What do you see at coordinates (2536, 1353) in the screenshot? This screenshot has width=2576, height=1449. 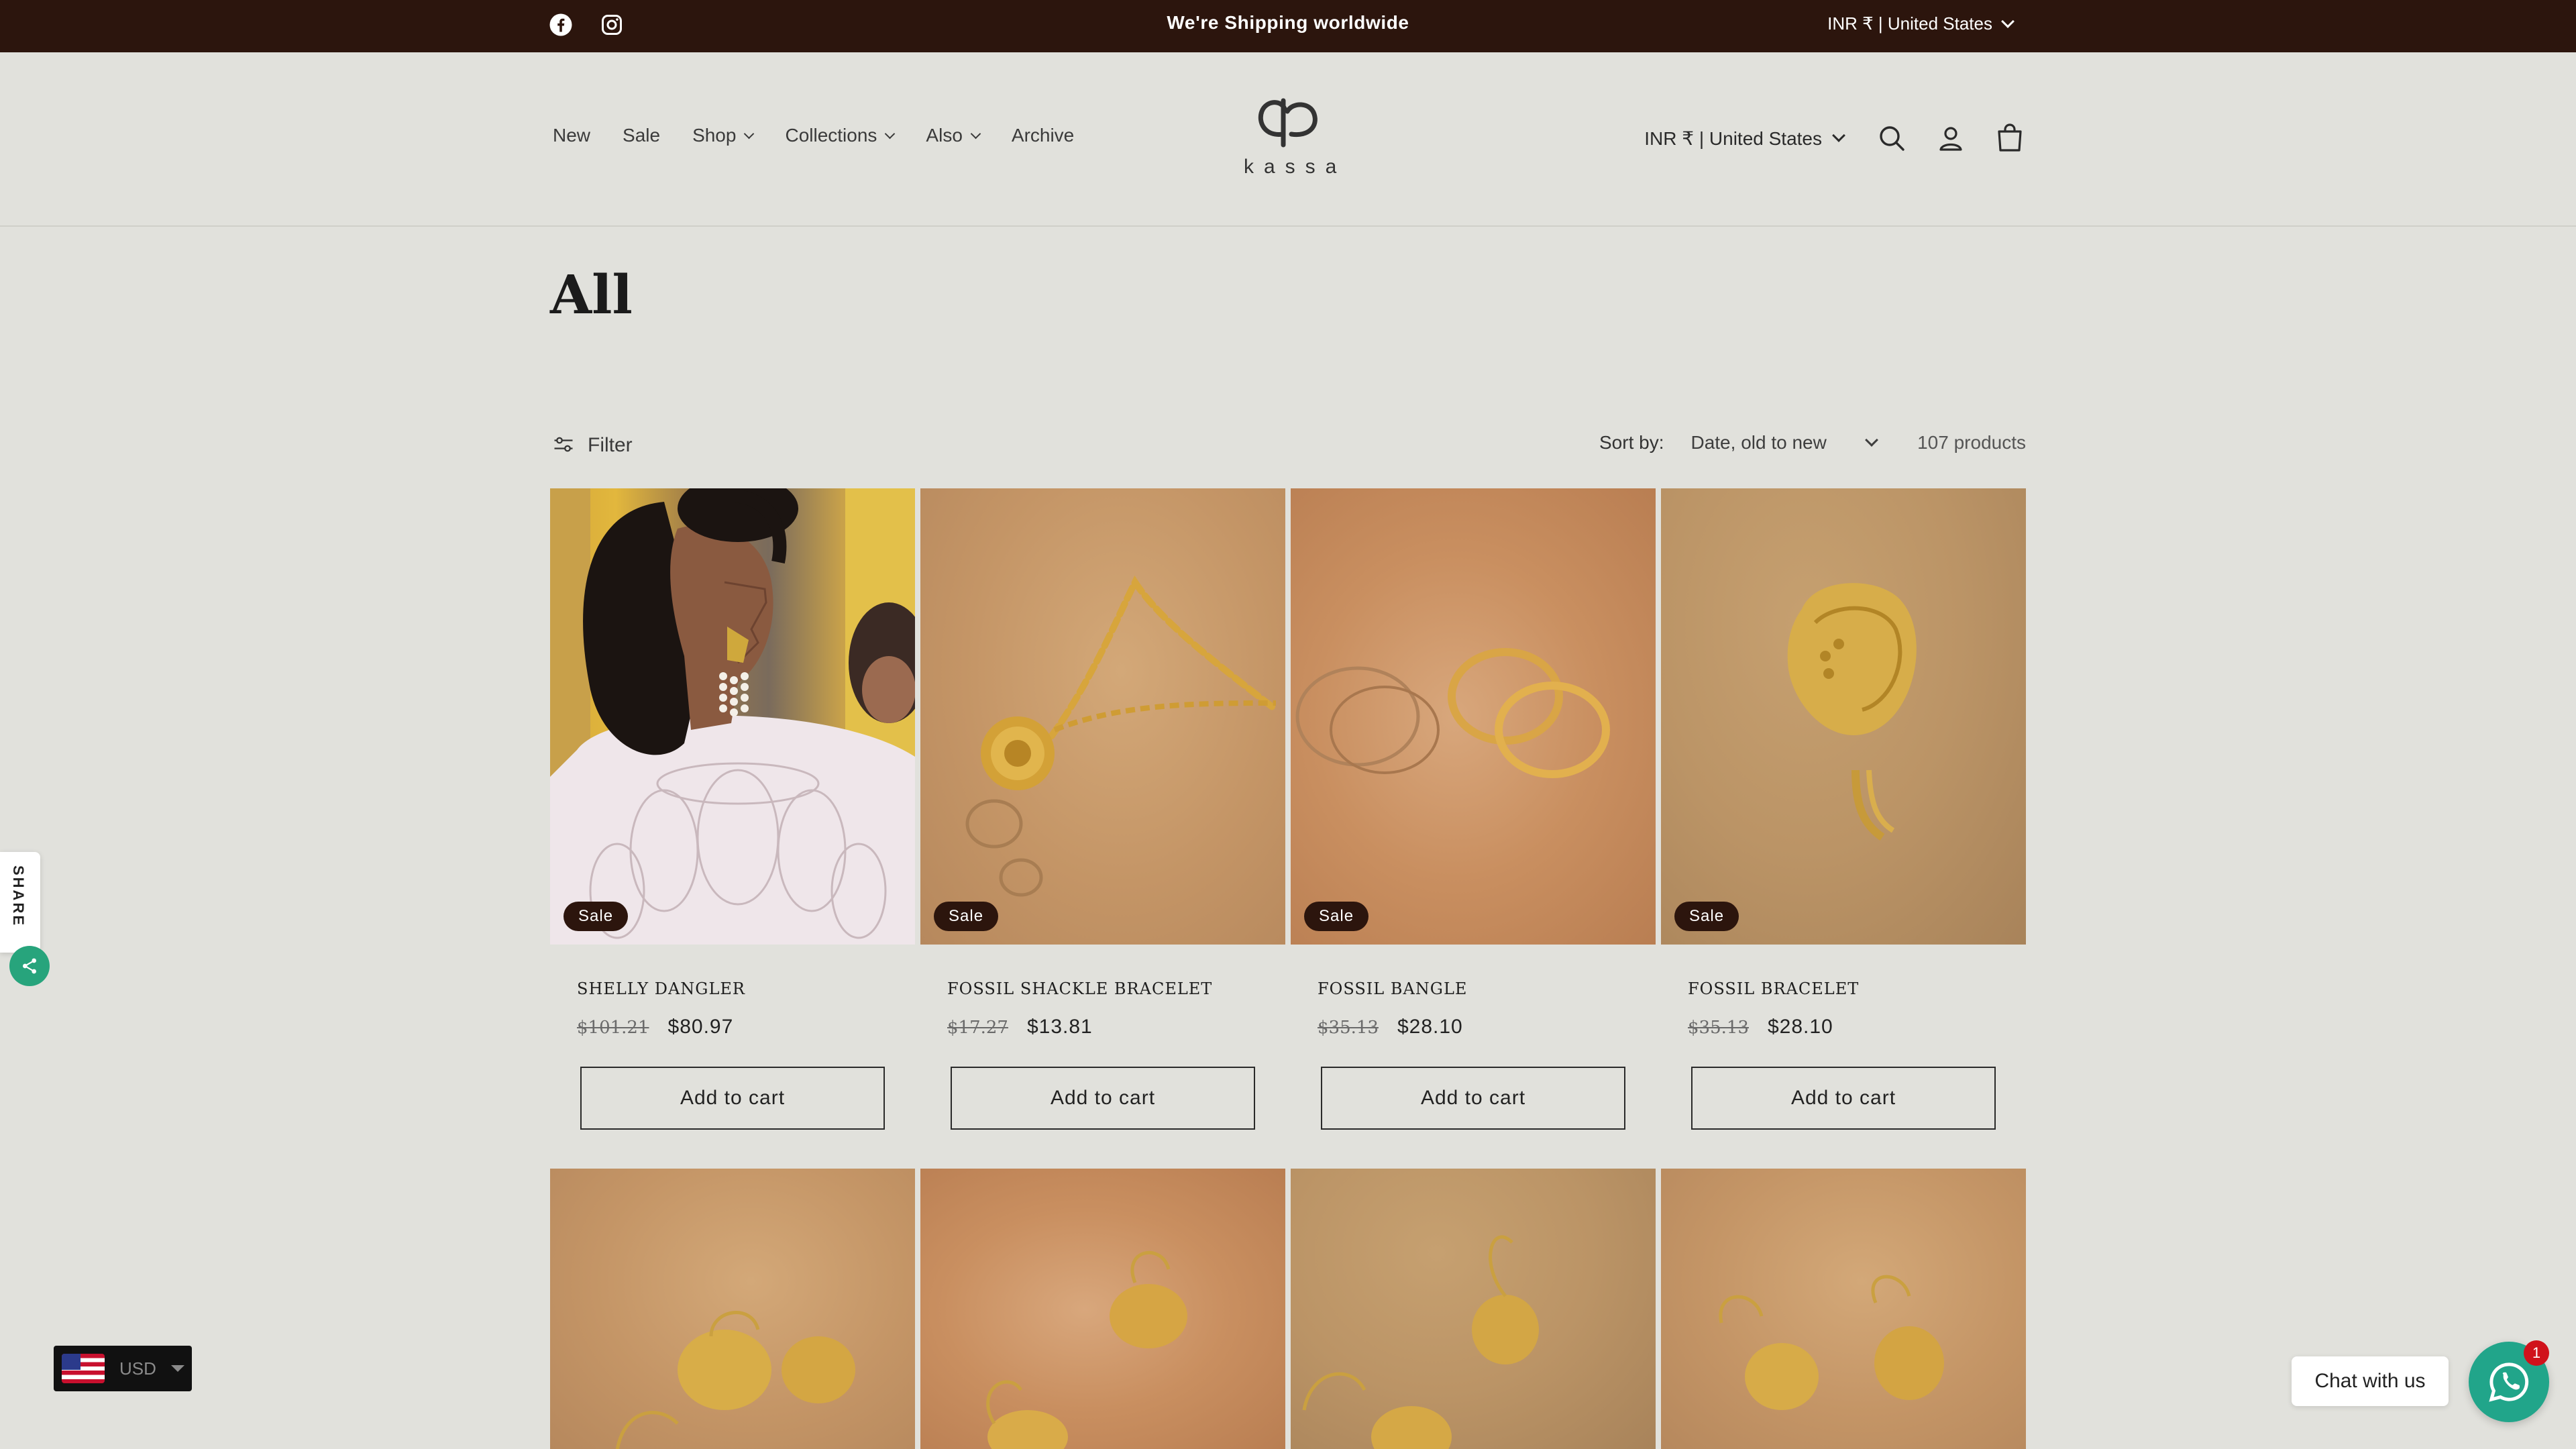 I see `notification-badge: 1` at bounding box center [2536, 1353].